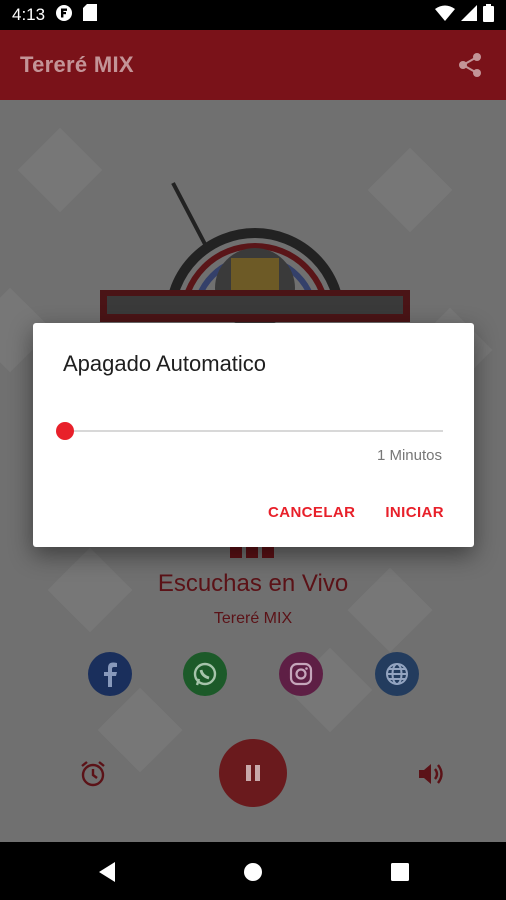 The width and height of the screenshot is (506, 900). I want to click on globe-icon, so click(397, 674).